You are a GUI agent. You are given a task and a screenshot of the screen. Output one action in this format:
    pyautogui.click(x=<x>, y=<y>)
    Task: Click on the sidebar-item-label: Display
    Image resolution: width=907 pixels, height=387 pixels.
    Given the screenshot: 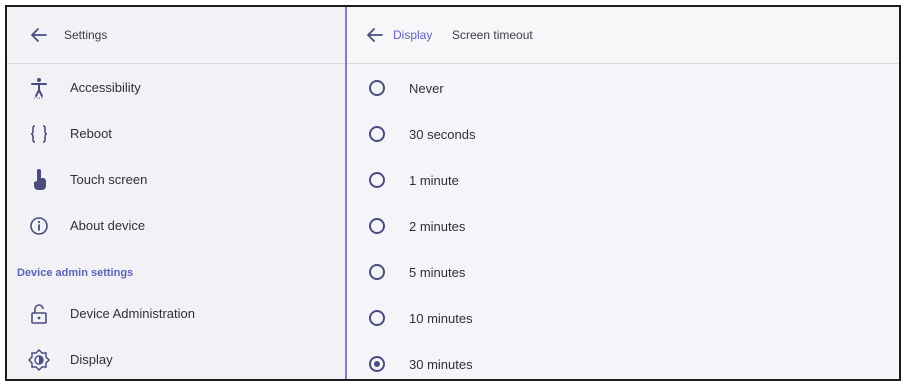 What is the action you would take?
    pyautogui.click(x=91, y=359)
    